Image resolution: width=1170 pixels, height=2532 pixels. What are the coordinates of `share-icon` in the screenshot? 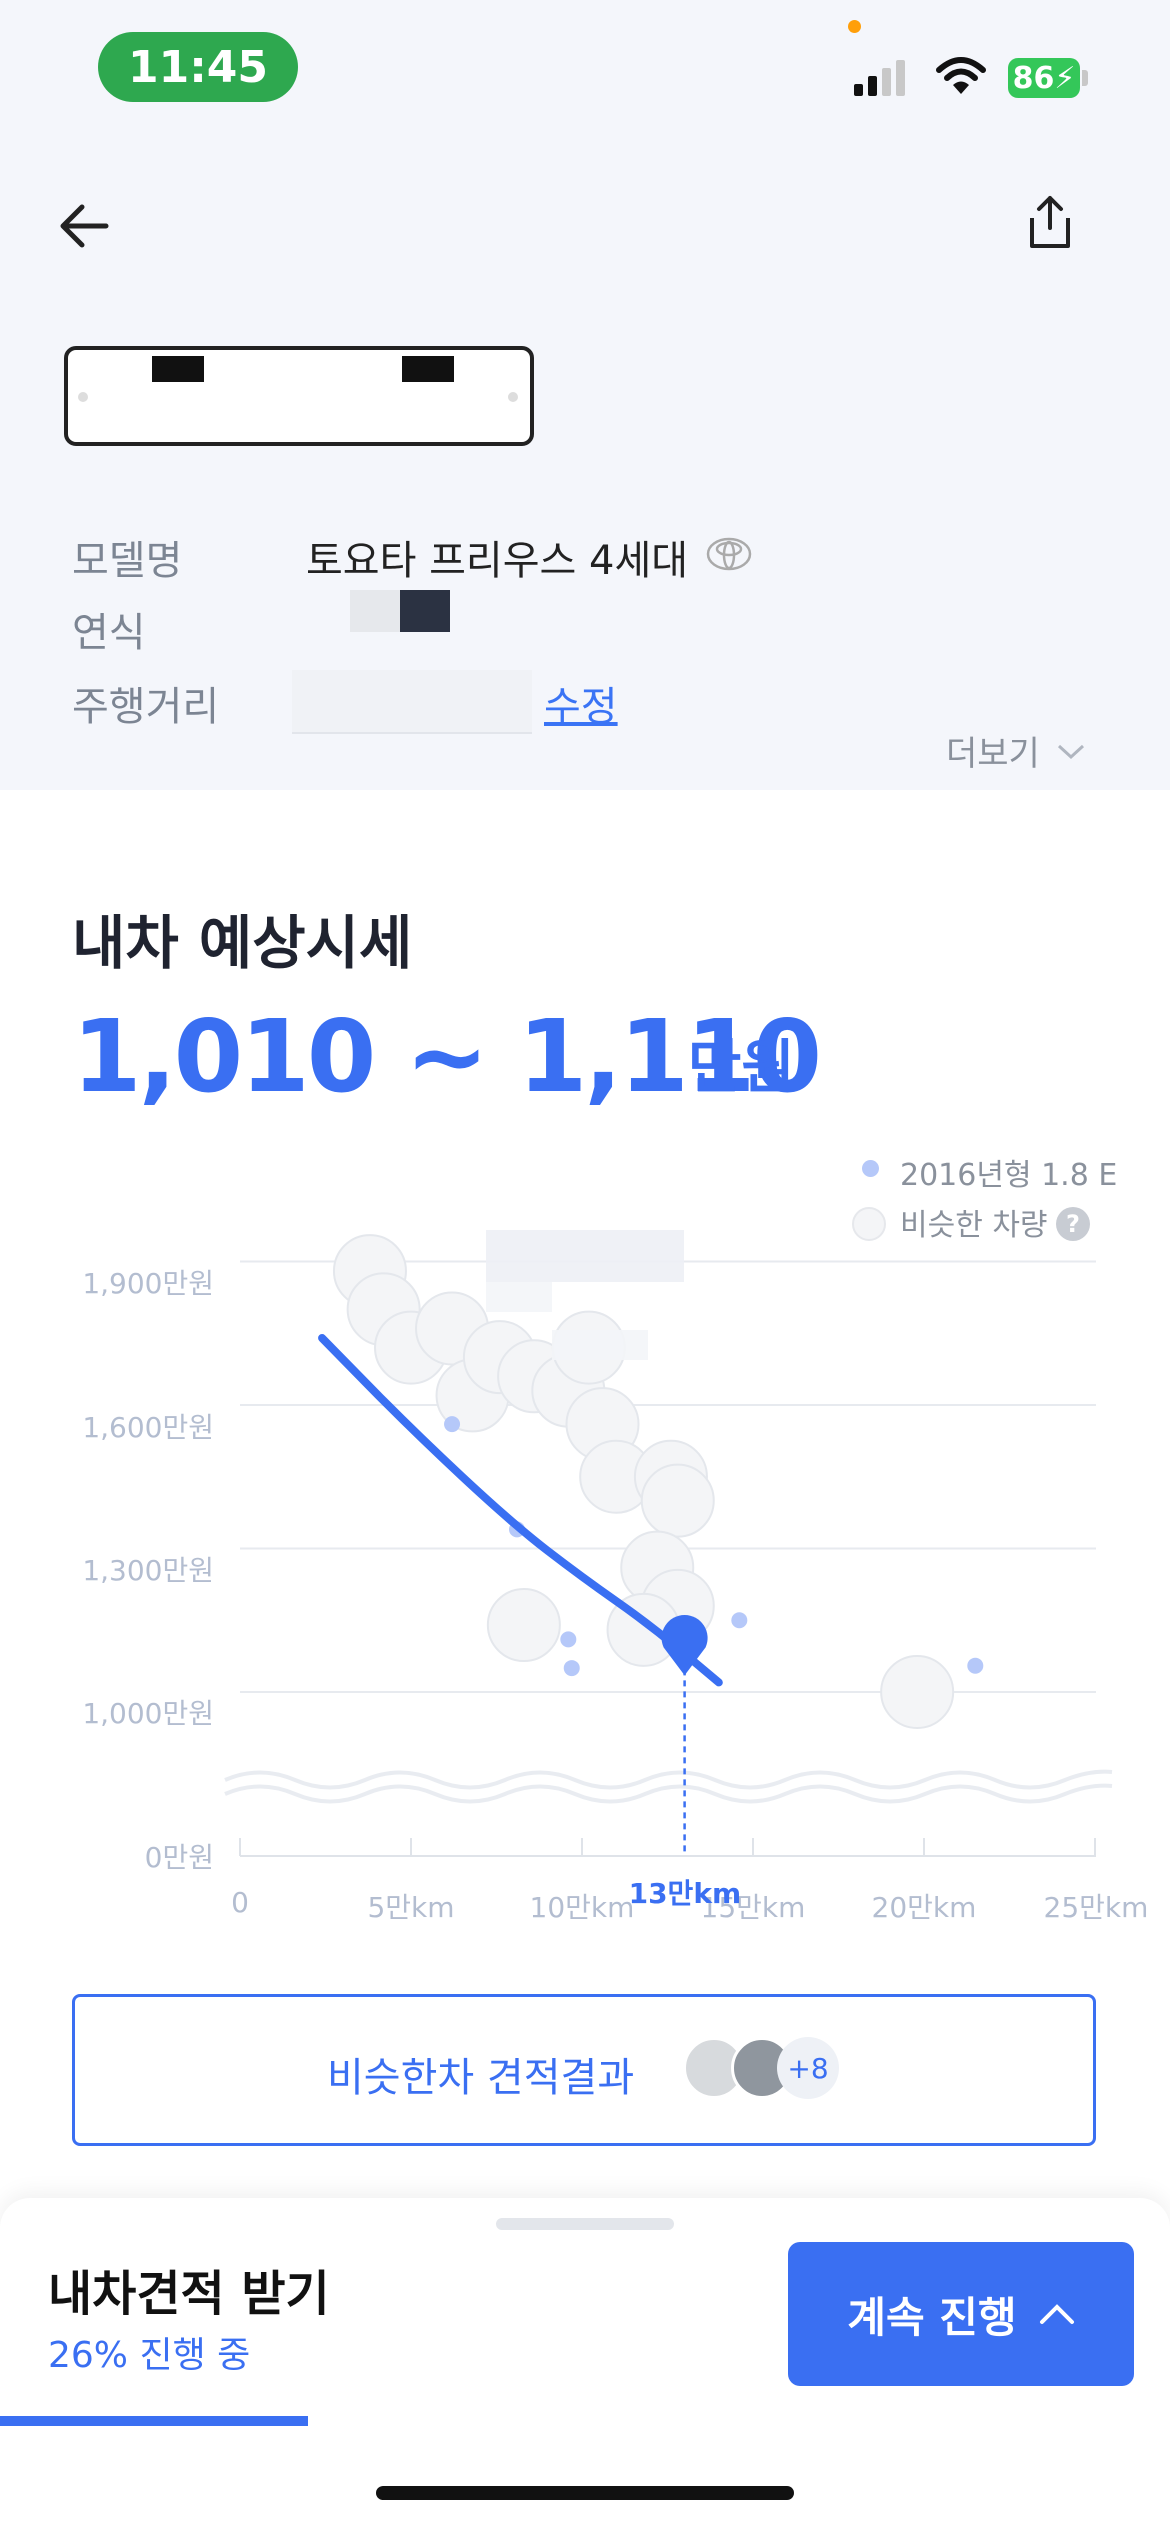 It's located at (1050, 222).